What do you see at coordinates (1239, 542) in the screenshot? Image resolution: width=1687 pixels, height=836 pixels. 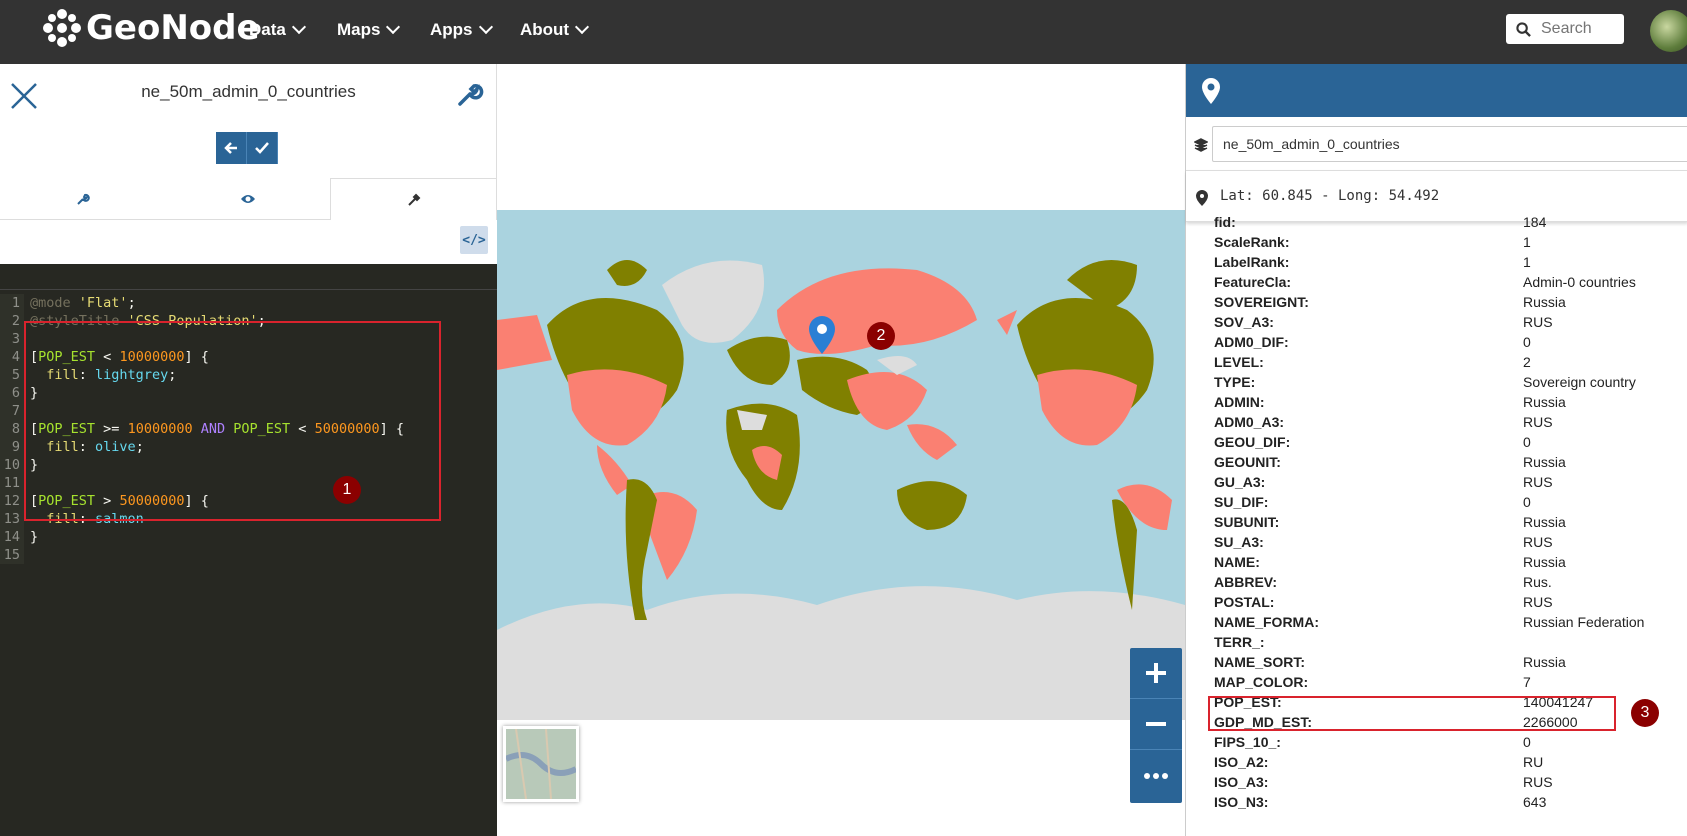 I see `property-key: SU_A3:` at bounding box center [1239, 542].